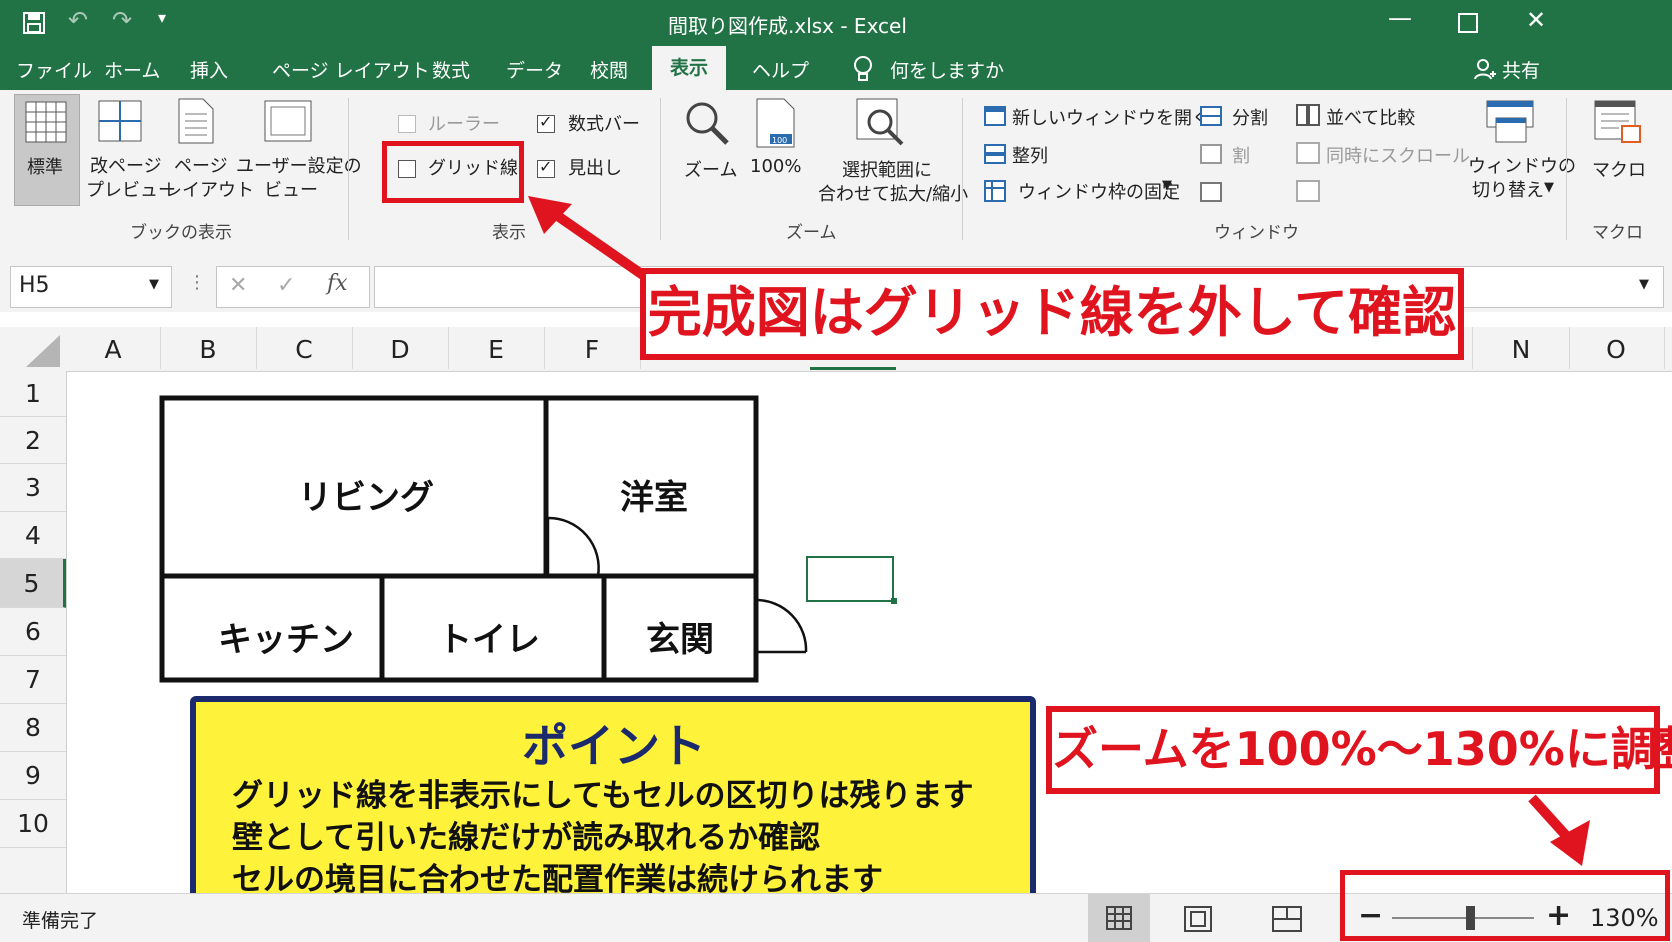 The image size is (1672, 942). What do you see at coordinates (1362, 749) in the screenshot?
I see `zoom-callout-text: ズームを100%〜130%に調整` at bounding box center [1362, 749].